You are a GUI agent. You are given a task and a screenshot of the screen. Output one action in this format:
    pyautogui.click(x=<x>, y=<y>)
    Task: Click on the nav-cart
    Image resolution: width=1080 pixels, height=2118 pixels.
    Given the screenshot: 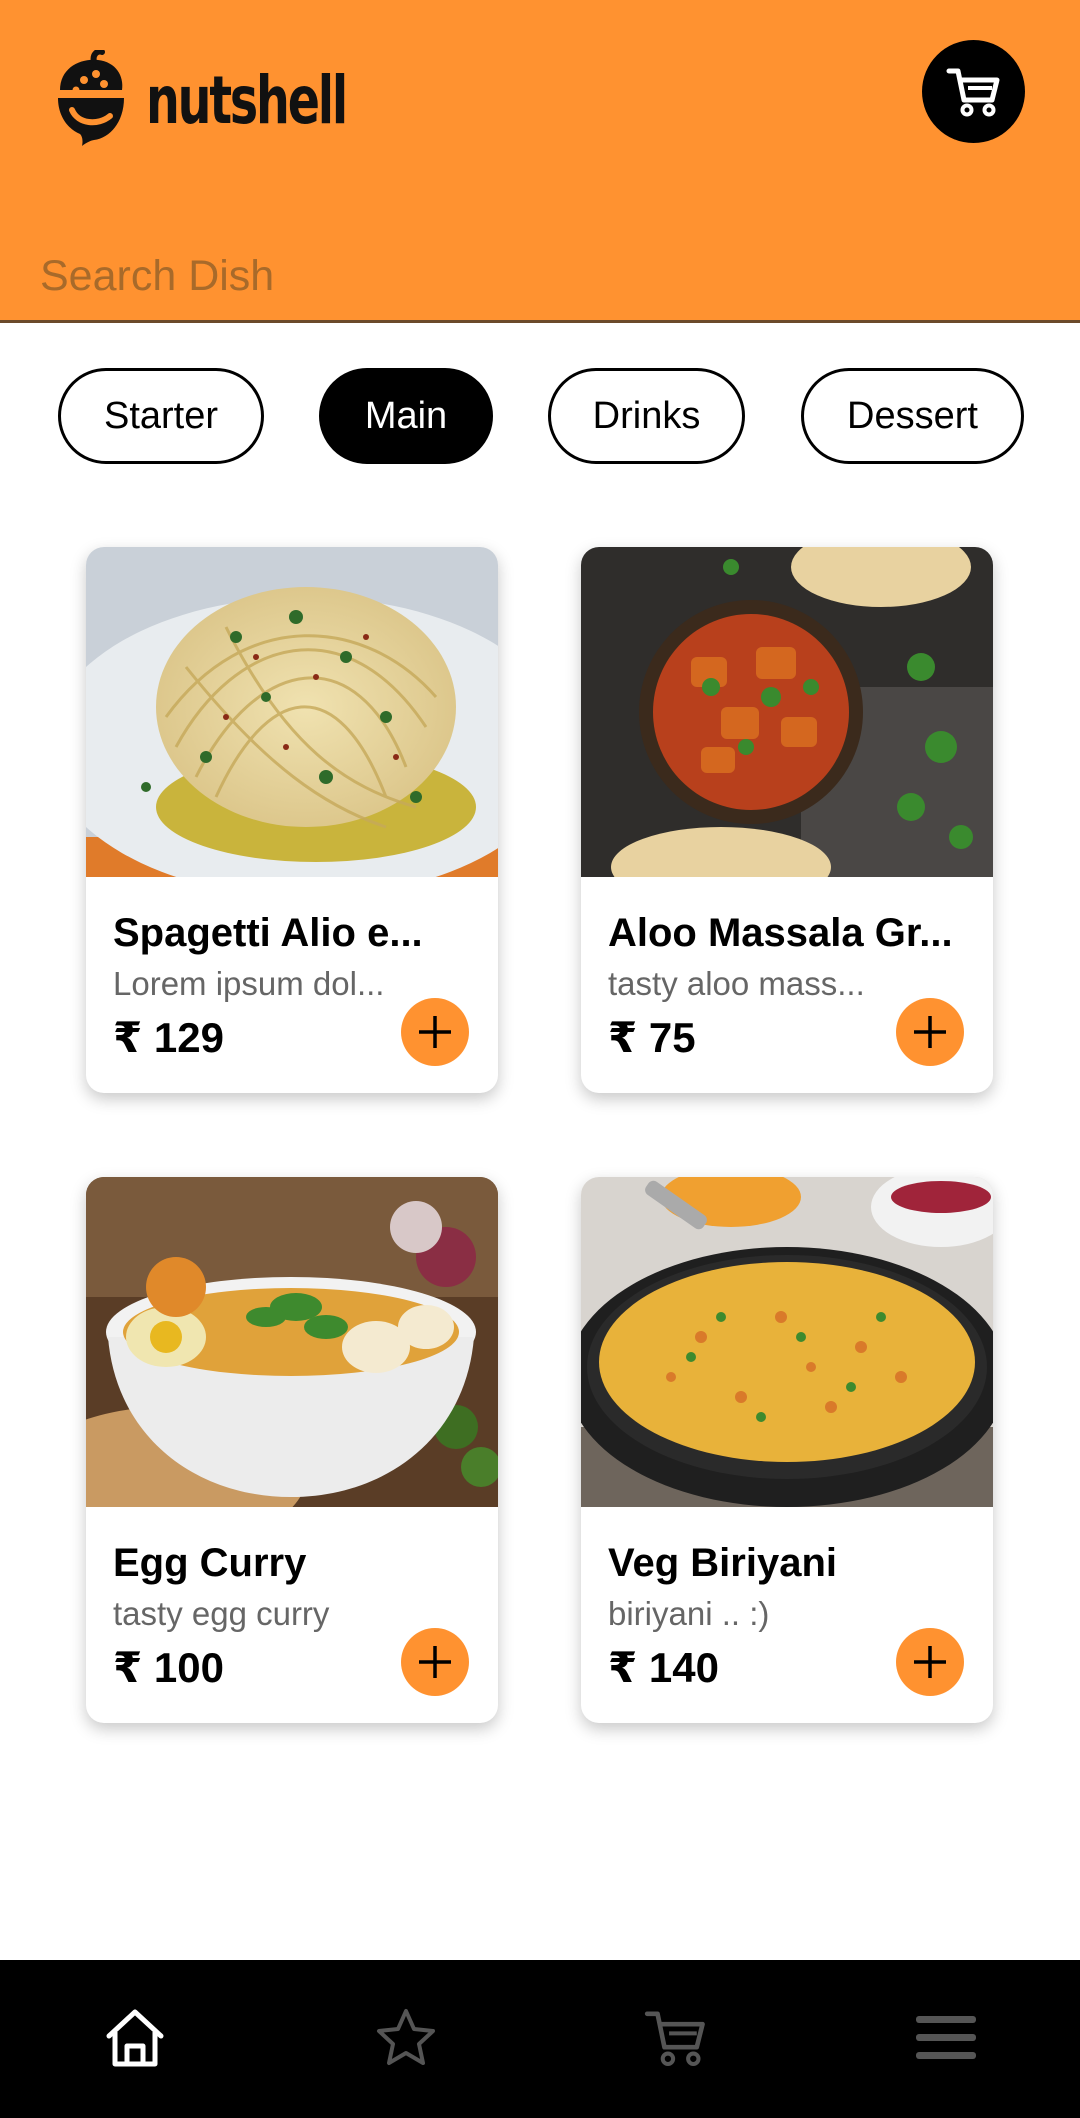 What is the action you would take?
    pyautogui.click(x=676, y=2038)
    